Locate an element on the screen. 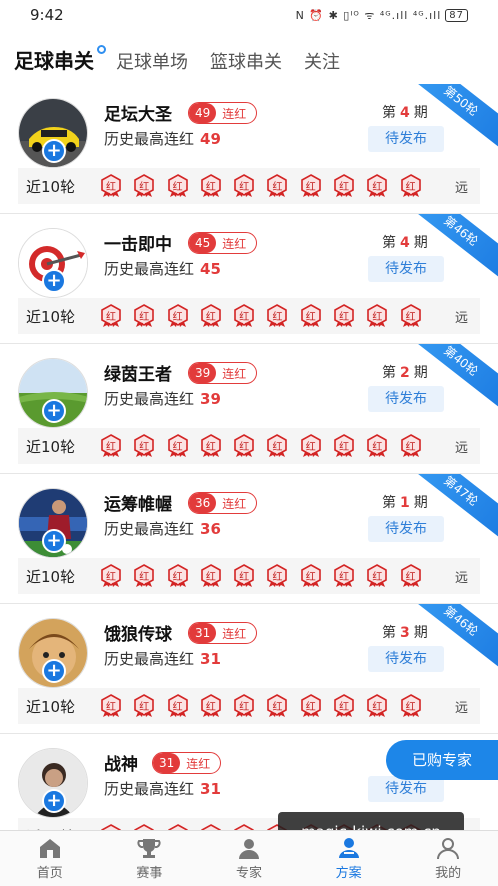 The image size is (498, 886). nav-home: 首页 is located at coordinates (50, 858).